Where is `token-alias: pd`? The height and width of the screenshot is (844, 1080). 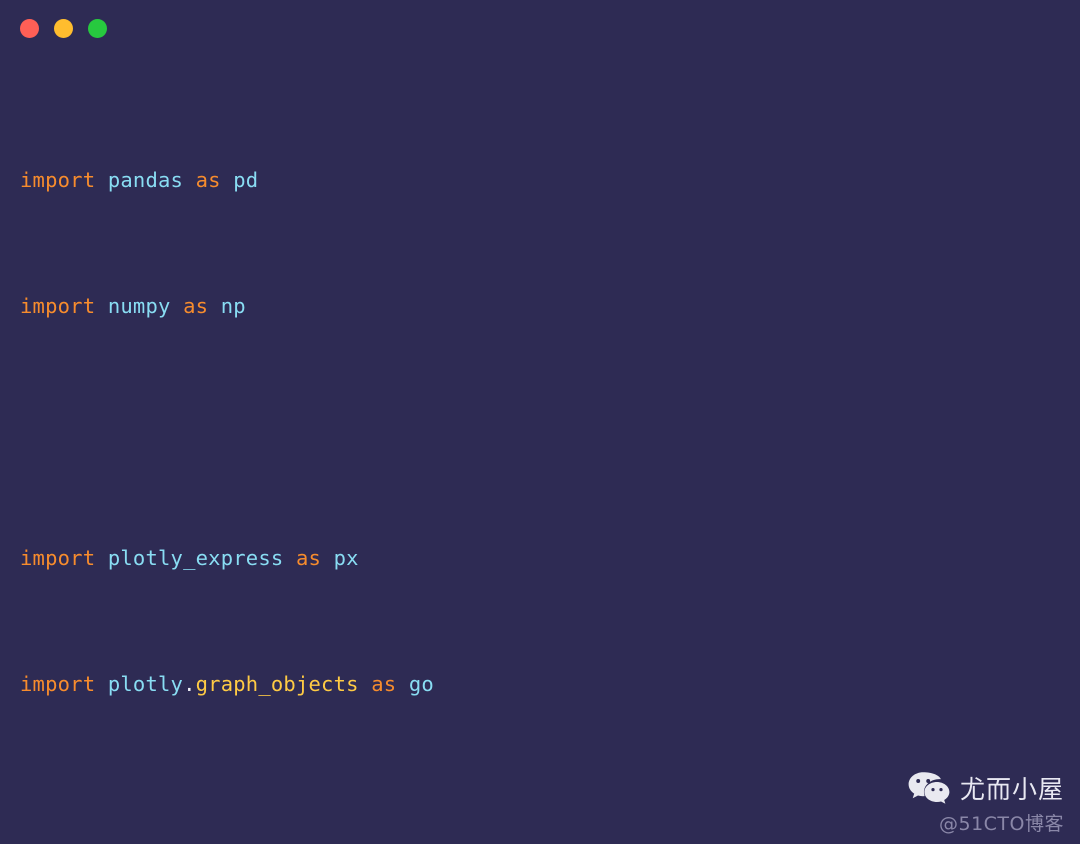 token-alias: pd is located at coordinates (246, 179).